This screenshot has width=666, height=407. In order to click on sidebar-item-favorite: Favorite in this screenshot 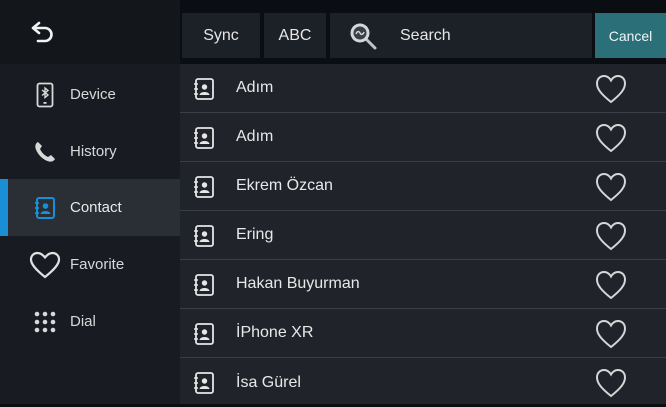, I will do `click(90, 264)`.